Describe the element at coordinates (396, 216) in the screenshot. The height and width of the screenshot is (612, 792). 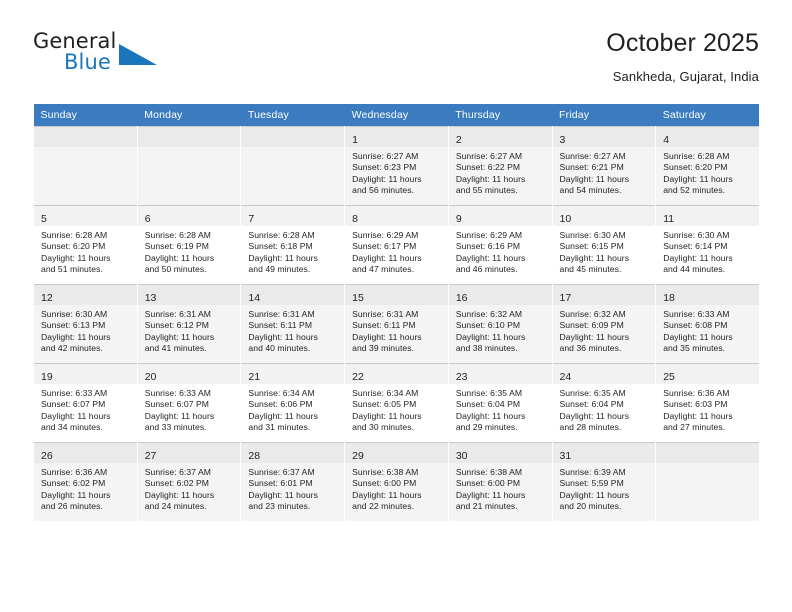
I see `day-number-bar: 8` at that location.